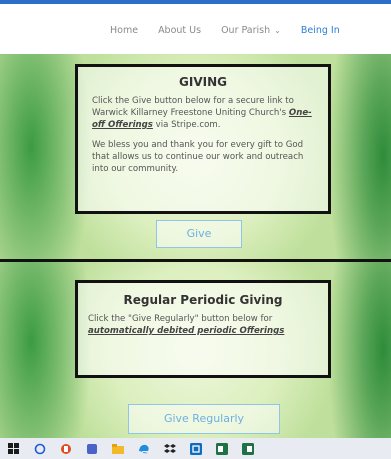 The width and height of the screenshot is (391, 459). What do you see at coordinates (170, 449) in the screenshot?
I see `dropbox-icon` at bounding box center [170, 449].